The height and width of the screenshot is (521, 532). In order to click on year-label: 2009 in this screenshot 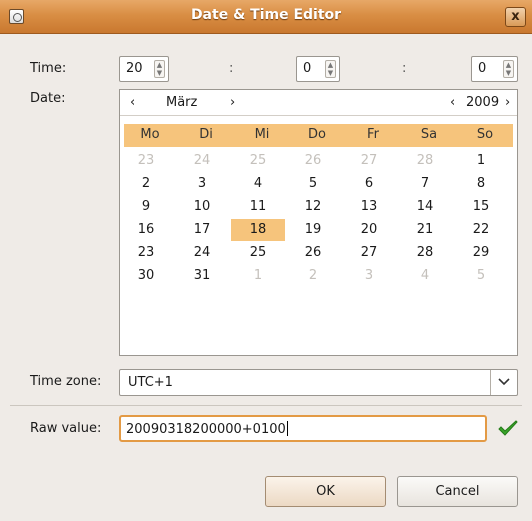, I will do `click(483, 102)`.